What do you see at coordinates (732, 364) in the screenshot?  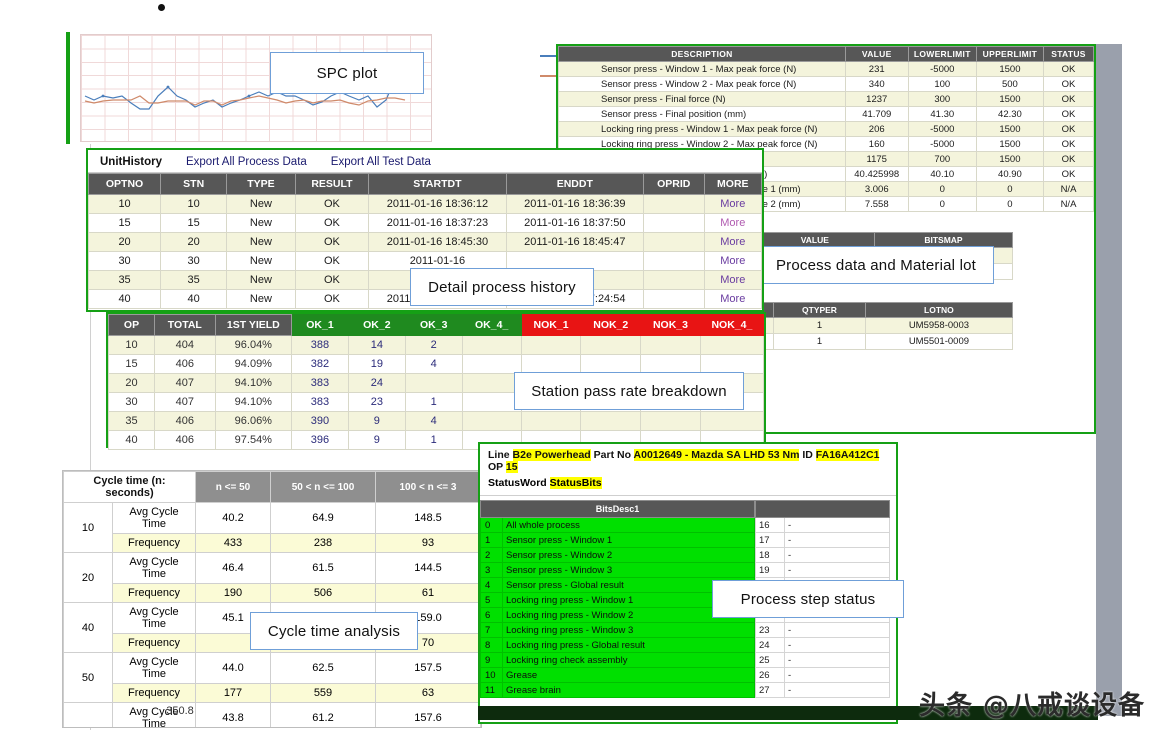 I see `pr-nok4` at bounding box center [732, 364].